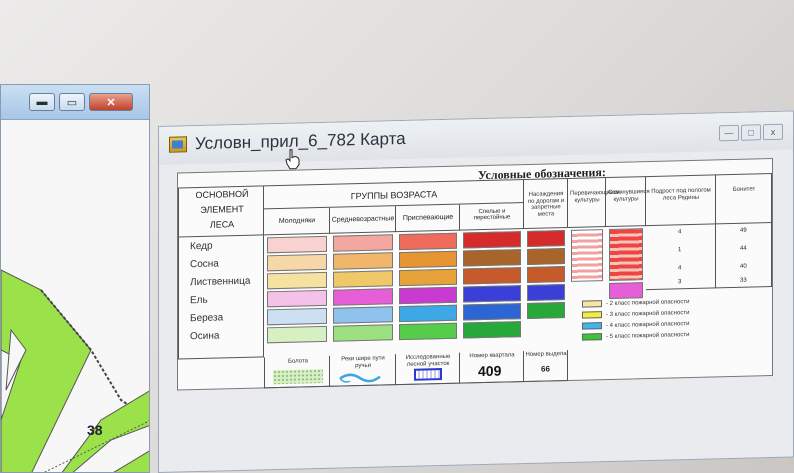  What do you see at coordinates (363, 370) in the screenshot?
I see `river-cell: Реки шире пути ручьи` at bounding box center [363, 370].